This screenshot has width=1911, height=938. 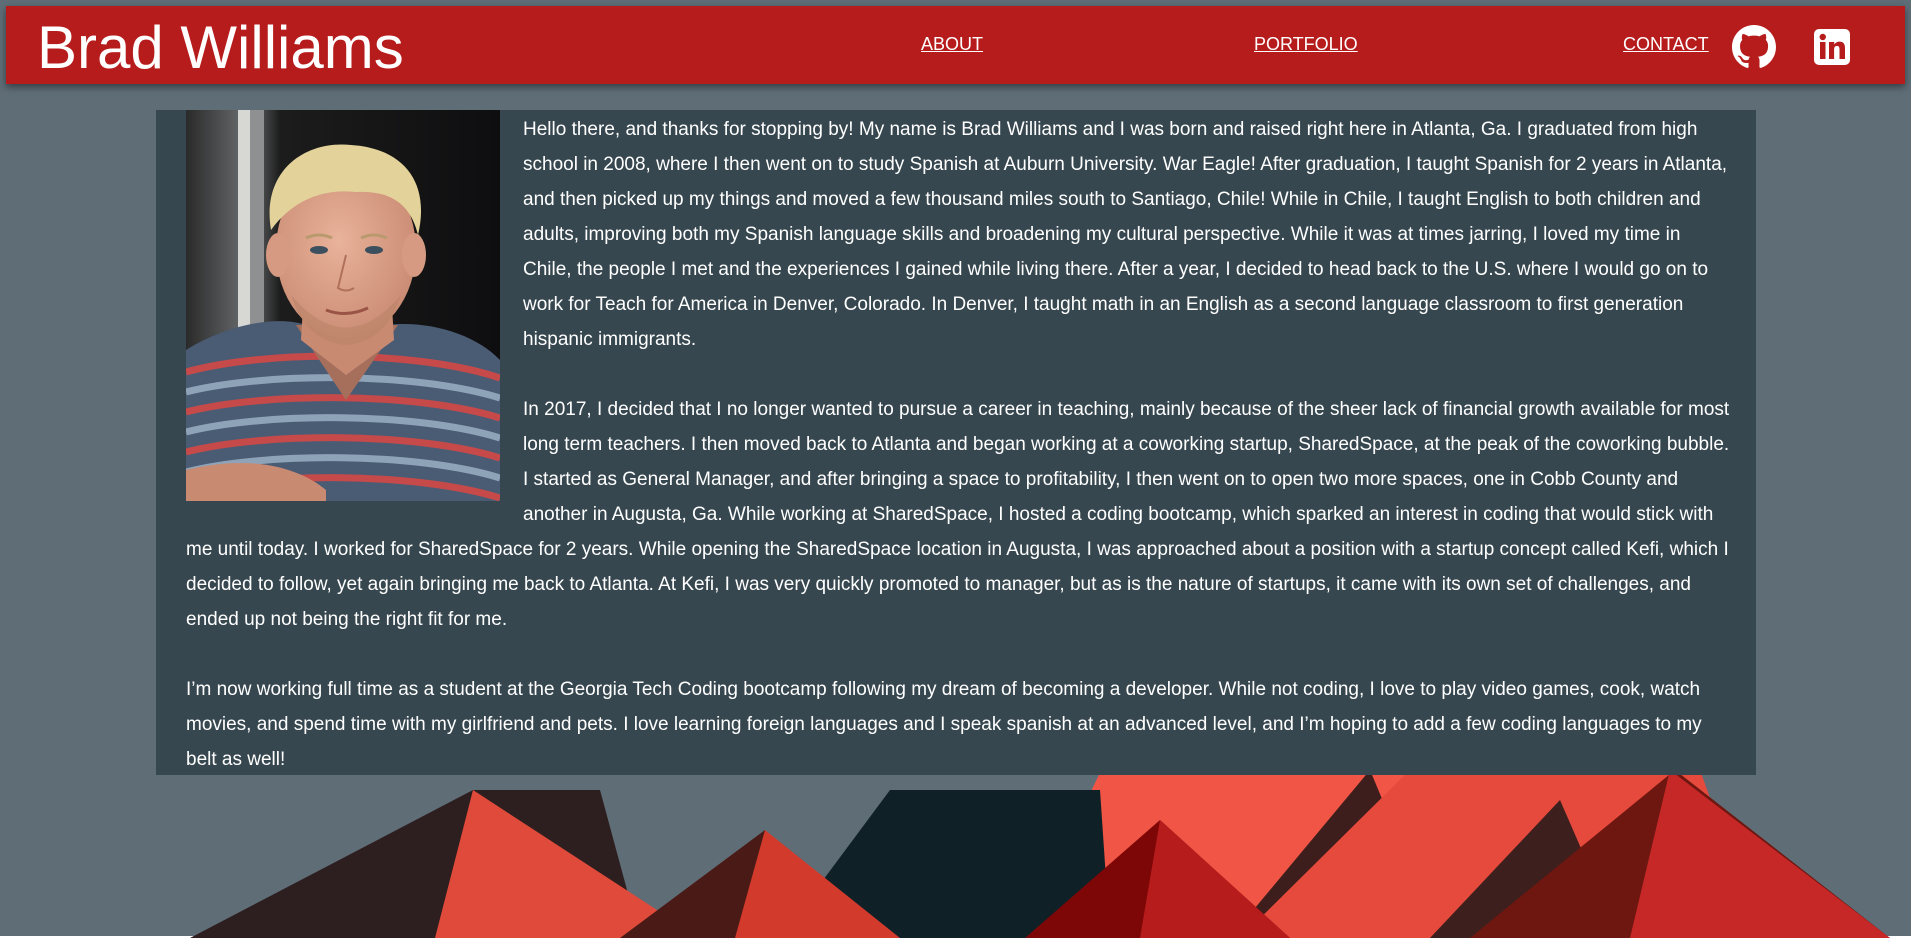 What do you see at coordinates (1666, 44) in the screenshot?
I see `nav-contact-link: CONTACT` at bounding box center [1666, 44].